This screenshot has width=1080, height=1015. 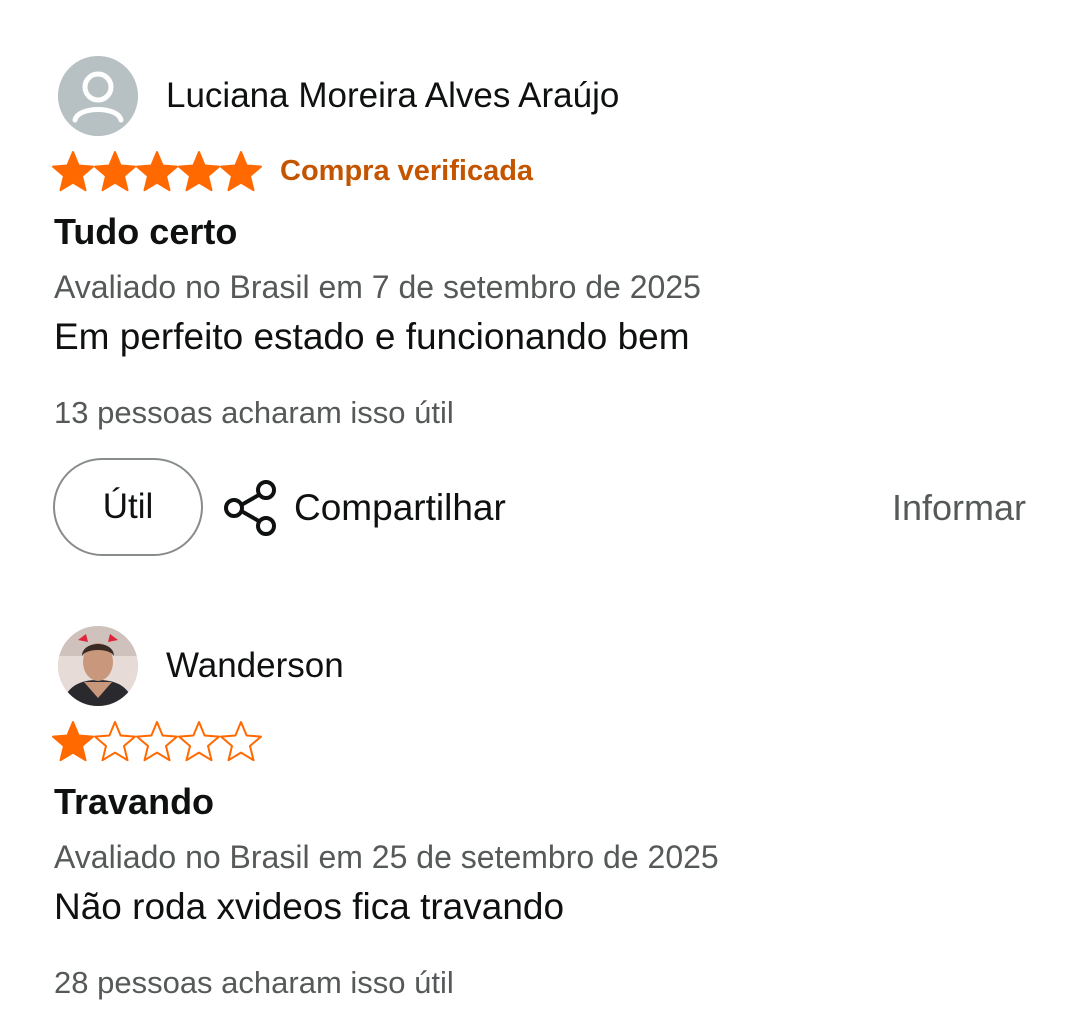 I want to click on share-button: Compartilhar, so click(x=364, y=508).